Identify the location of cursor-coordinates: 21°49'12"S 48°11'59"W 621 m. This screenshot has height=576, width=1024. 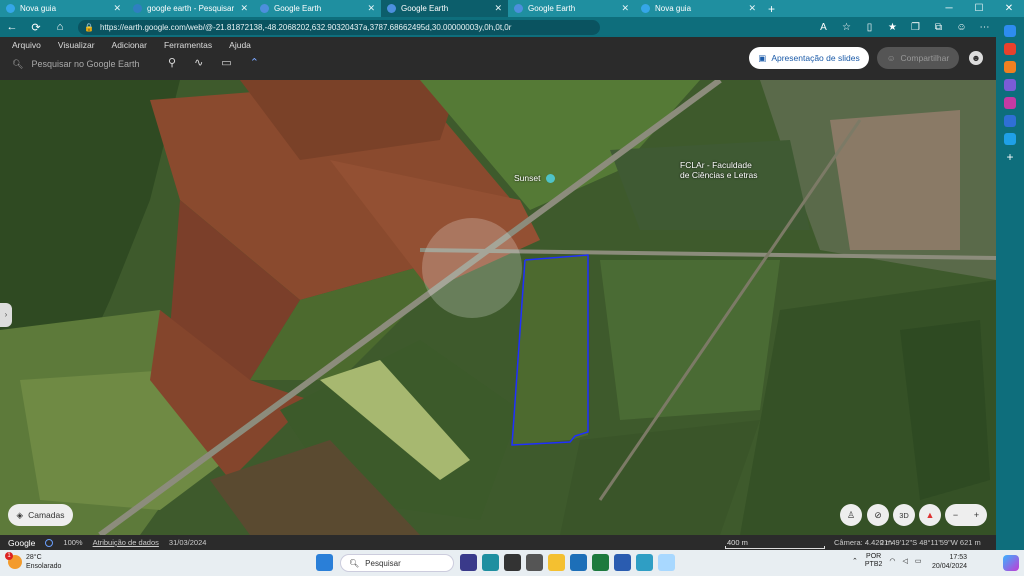
(930, 542).